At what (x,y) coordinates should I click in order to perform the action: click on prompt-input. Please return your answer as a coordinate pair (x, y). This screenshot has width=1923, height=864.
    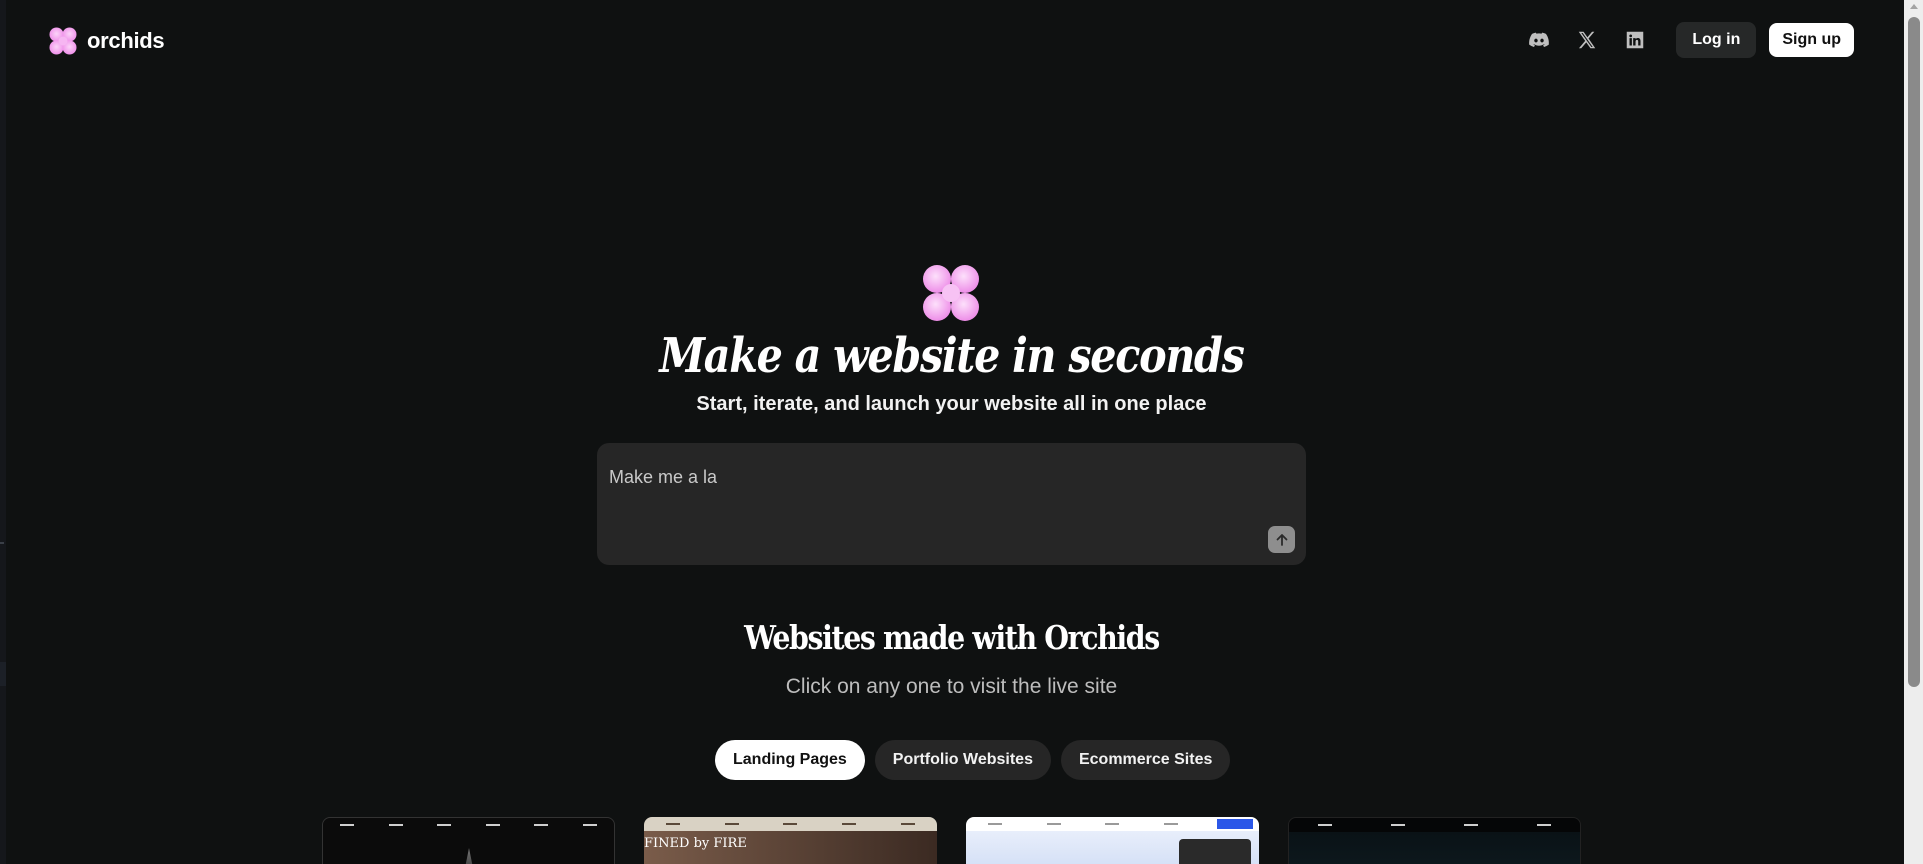
    Looking at the image, I should click on (949, 477).